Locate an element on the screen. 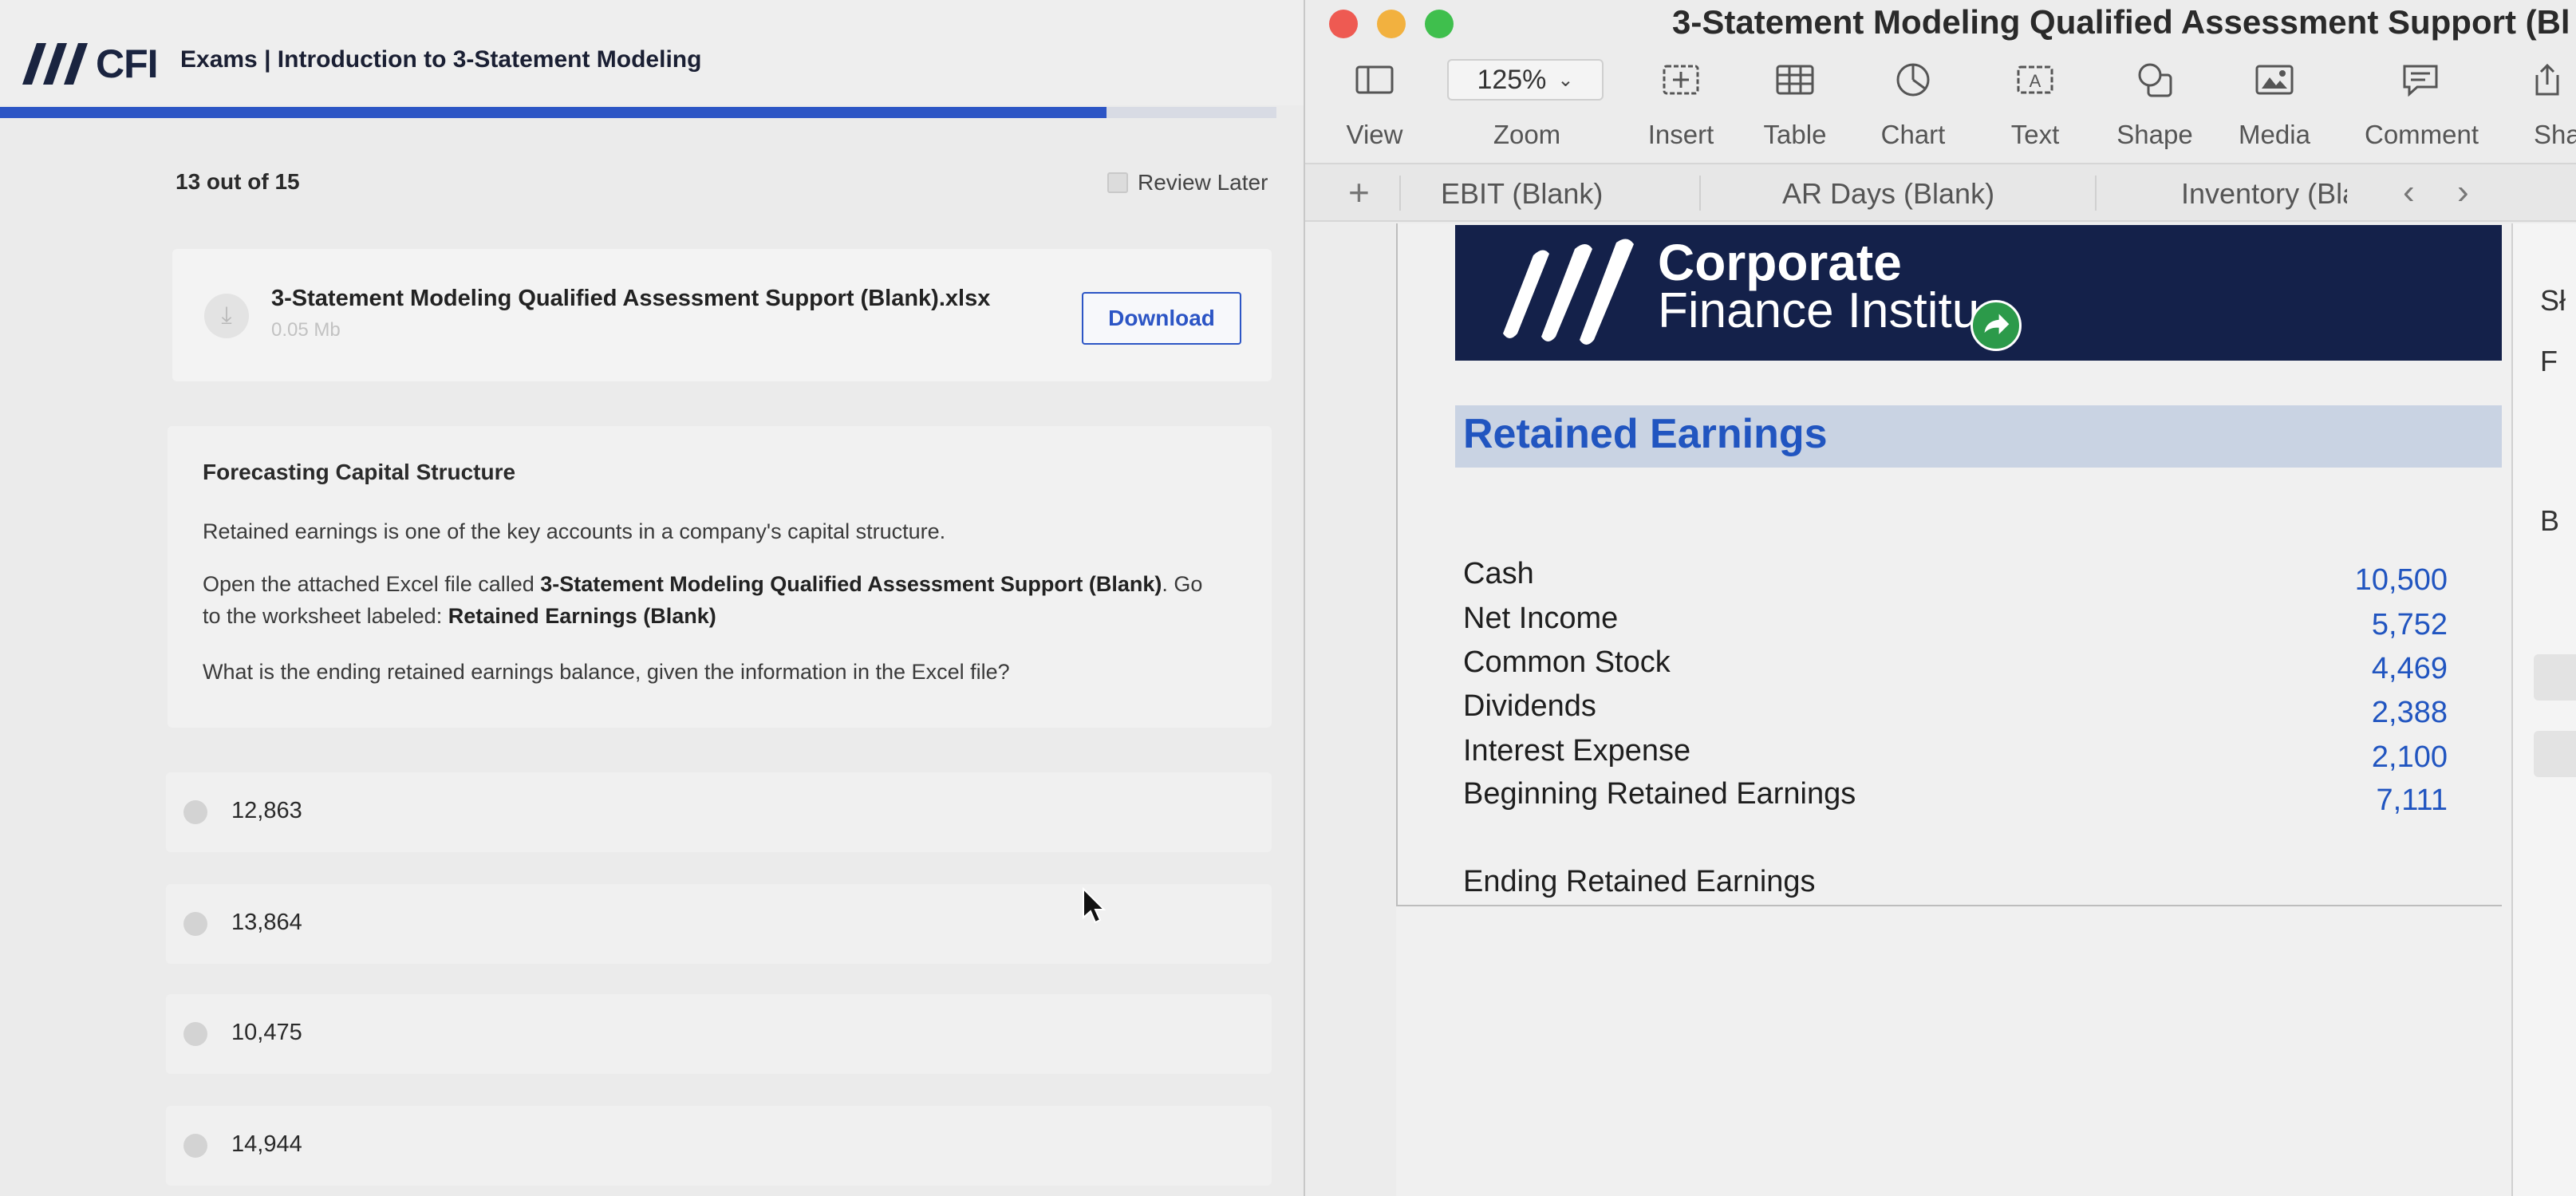 The image size is (2576, 1196). row-value-dividends: 2,388 is located at coordinates (2345, 713).